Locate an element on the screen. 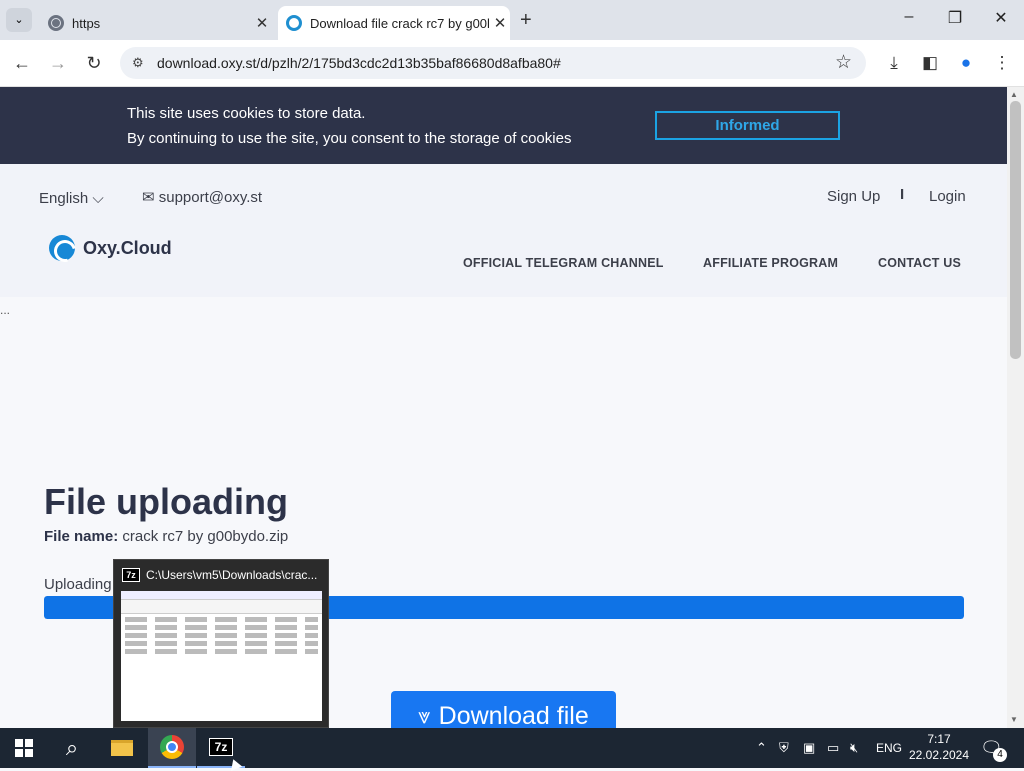  file-name-row: File name: crack rc7 by g00bydo.zip is located at coordinates (166, 536).